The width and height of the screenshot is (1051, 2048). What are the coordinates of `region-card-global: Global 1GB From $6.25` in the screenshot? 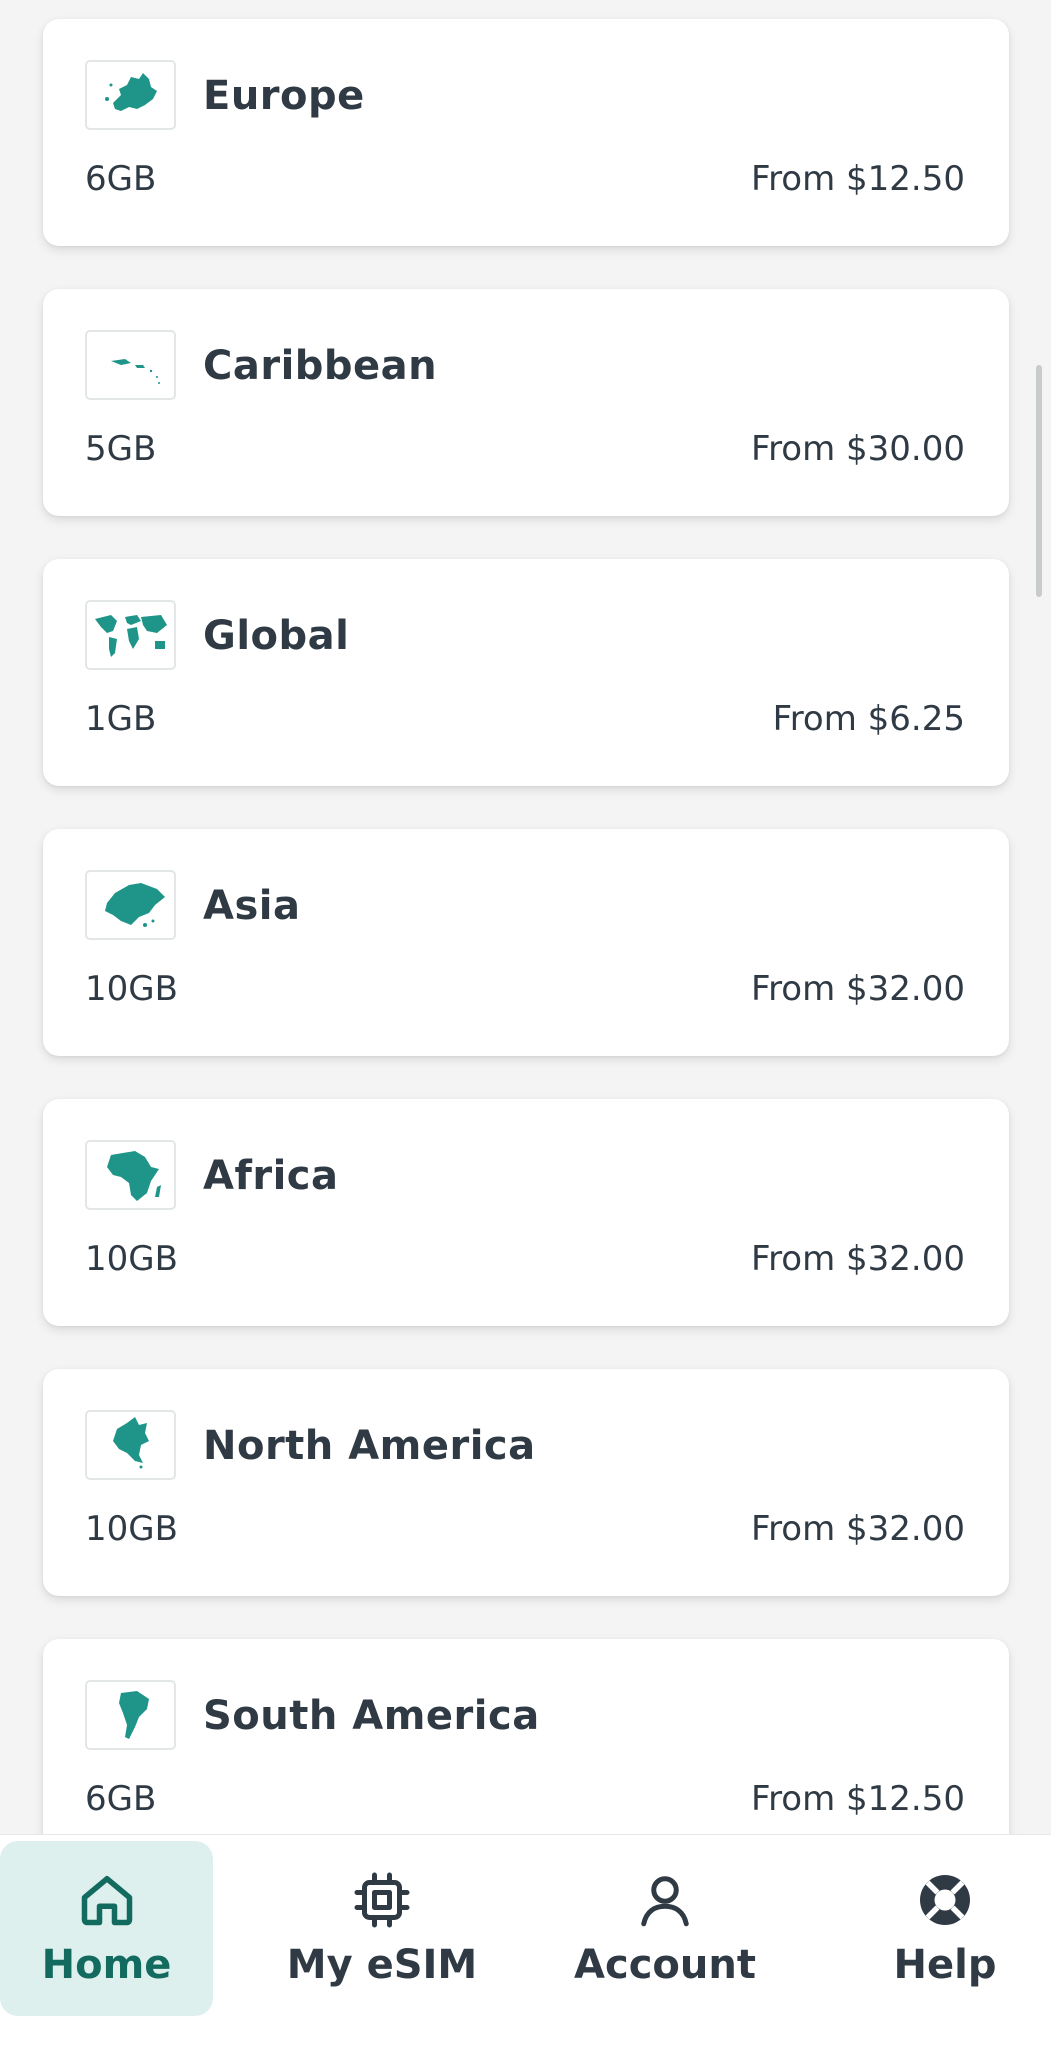 It's located at (526, 672).